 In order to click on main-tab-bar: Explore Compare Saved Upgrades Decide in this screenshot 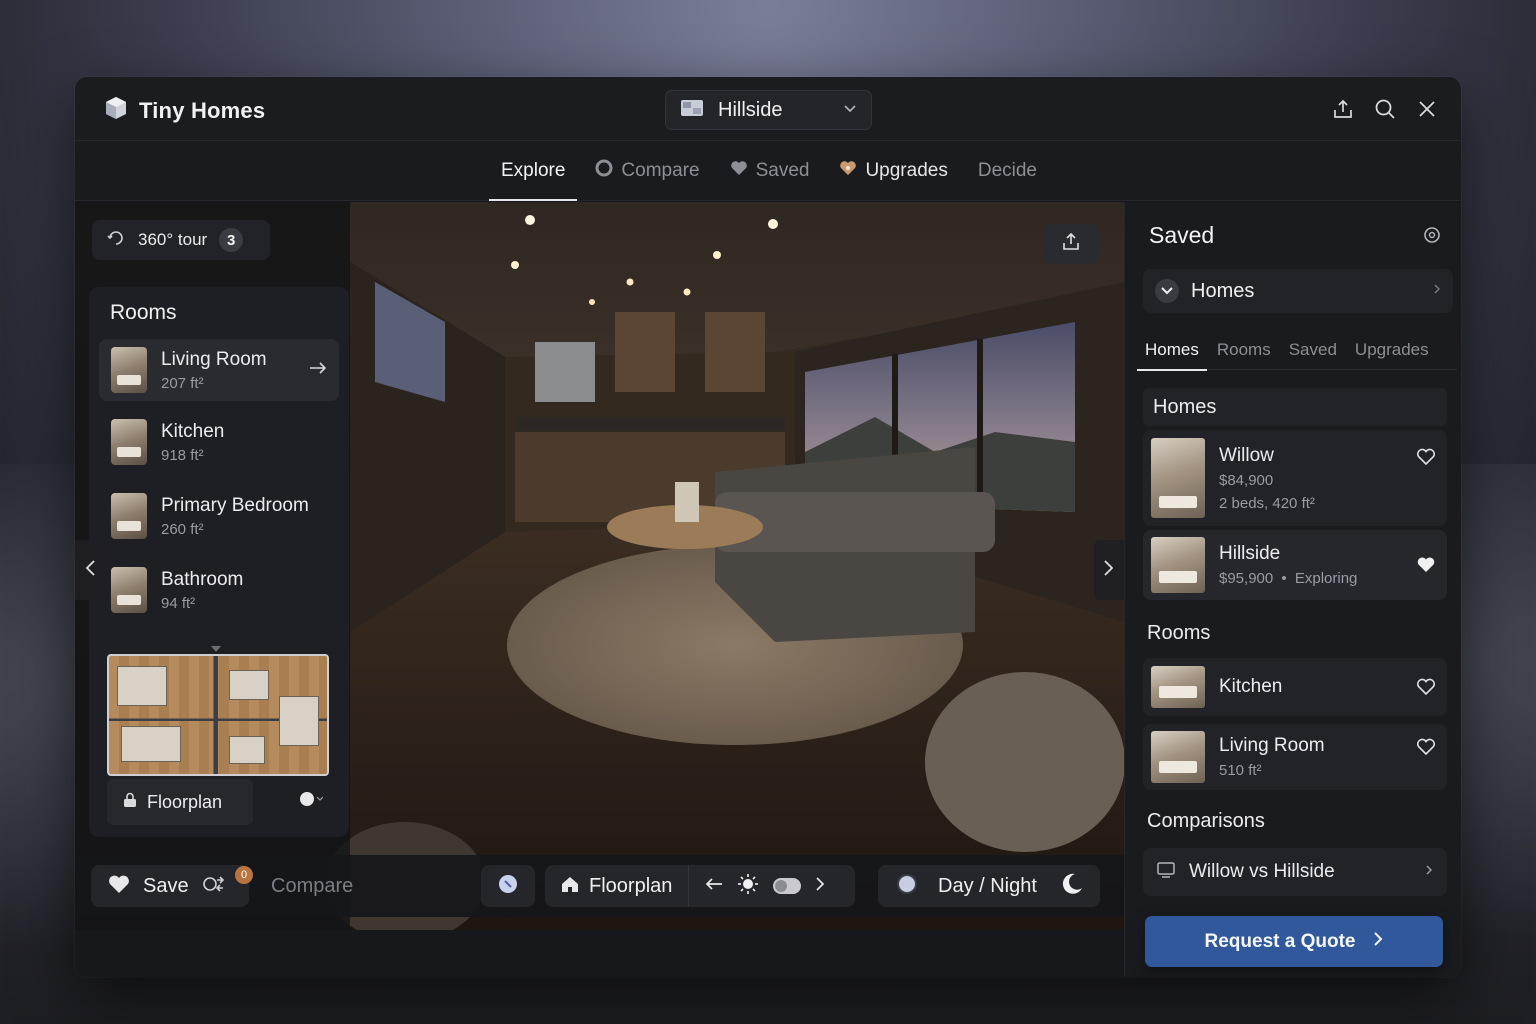, I will do `click(768, 171)`.